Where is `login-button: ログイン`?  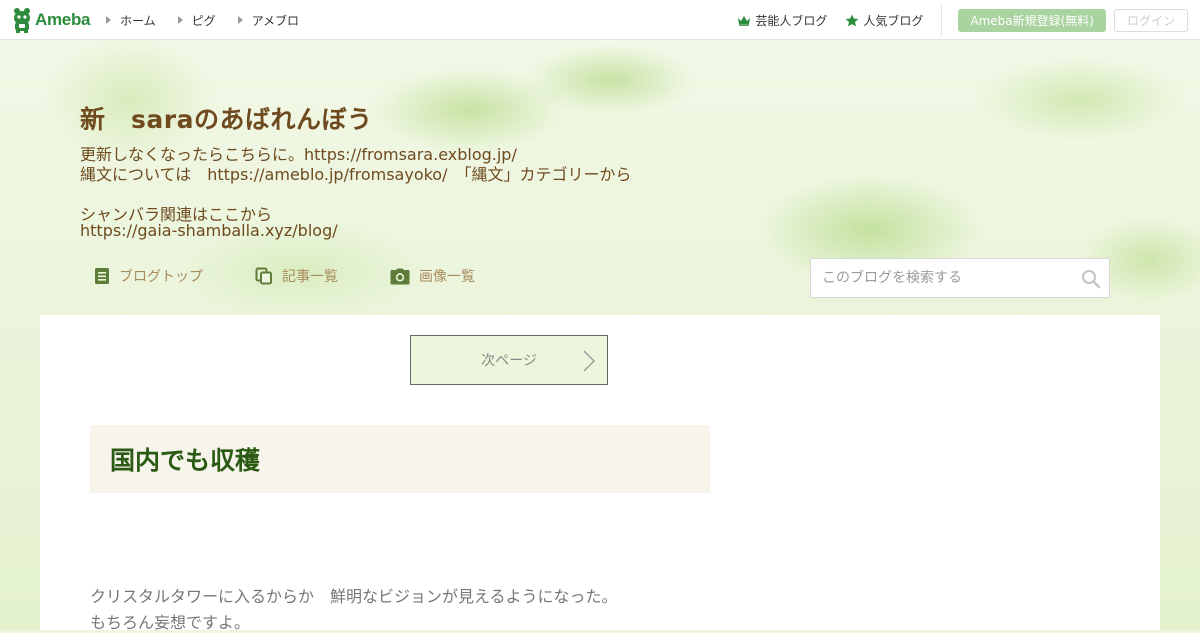 login-button: ログイン is located at coordinates (1151, 20).